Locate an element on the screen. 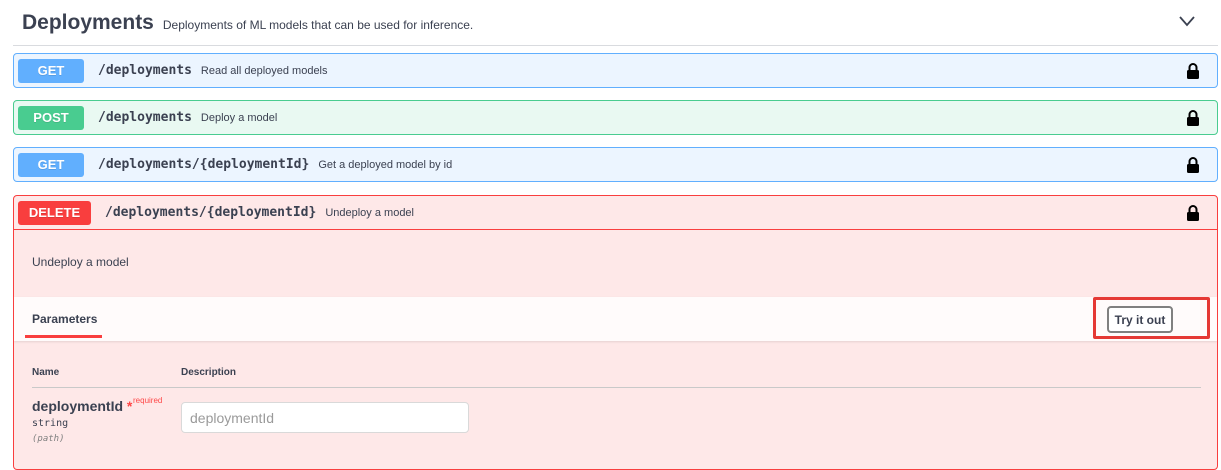  operation-summary: Get a deployed model by id is located at coordinates (385, 164).